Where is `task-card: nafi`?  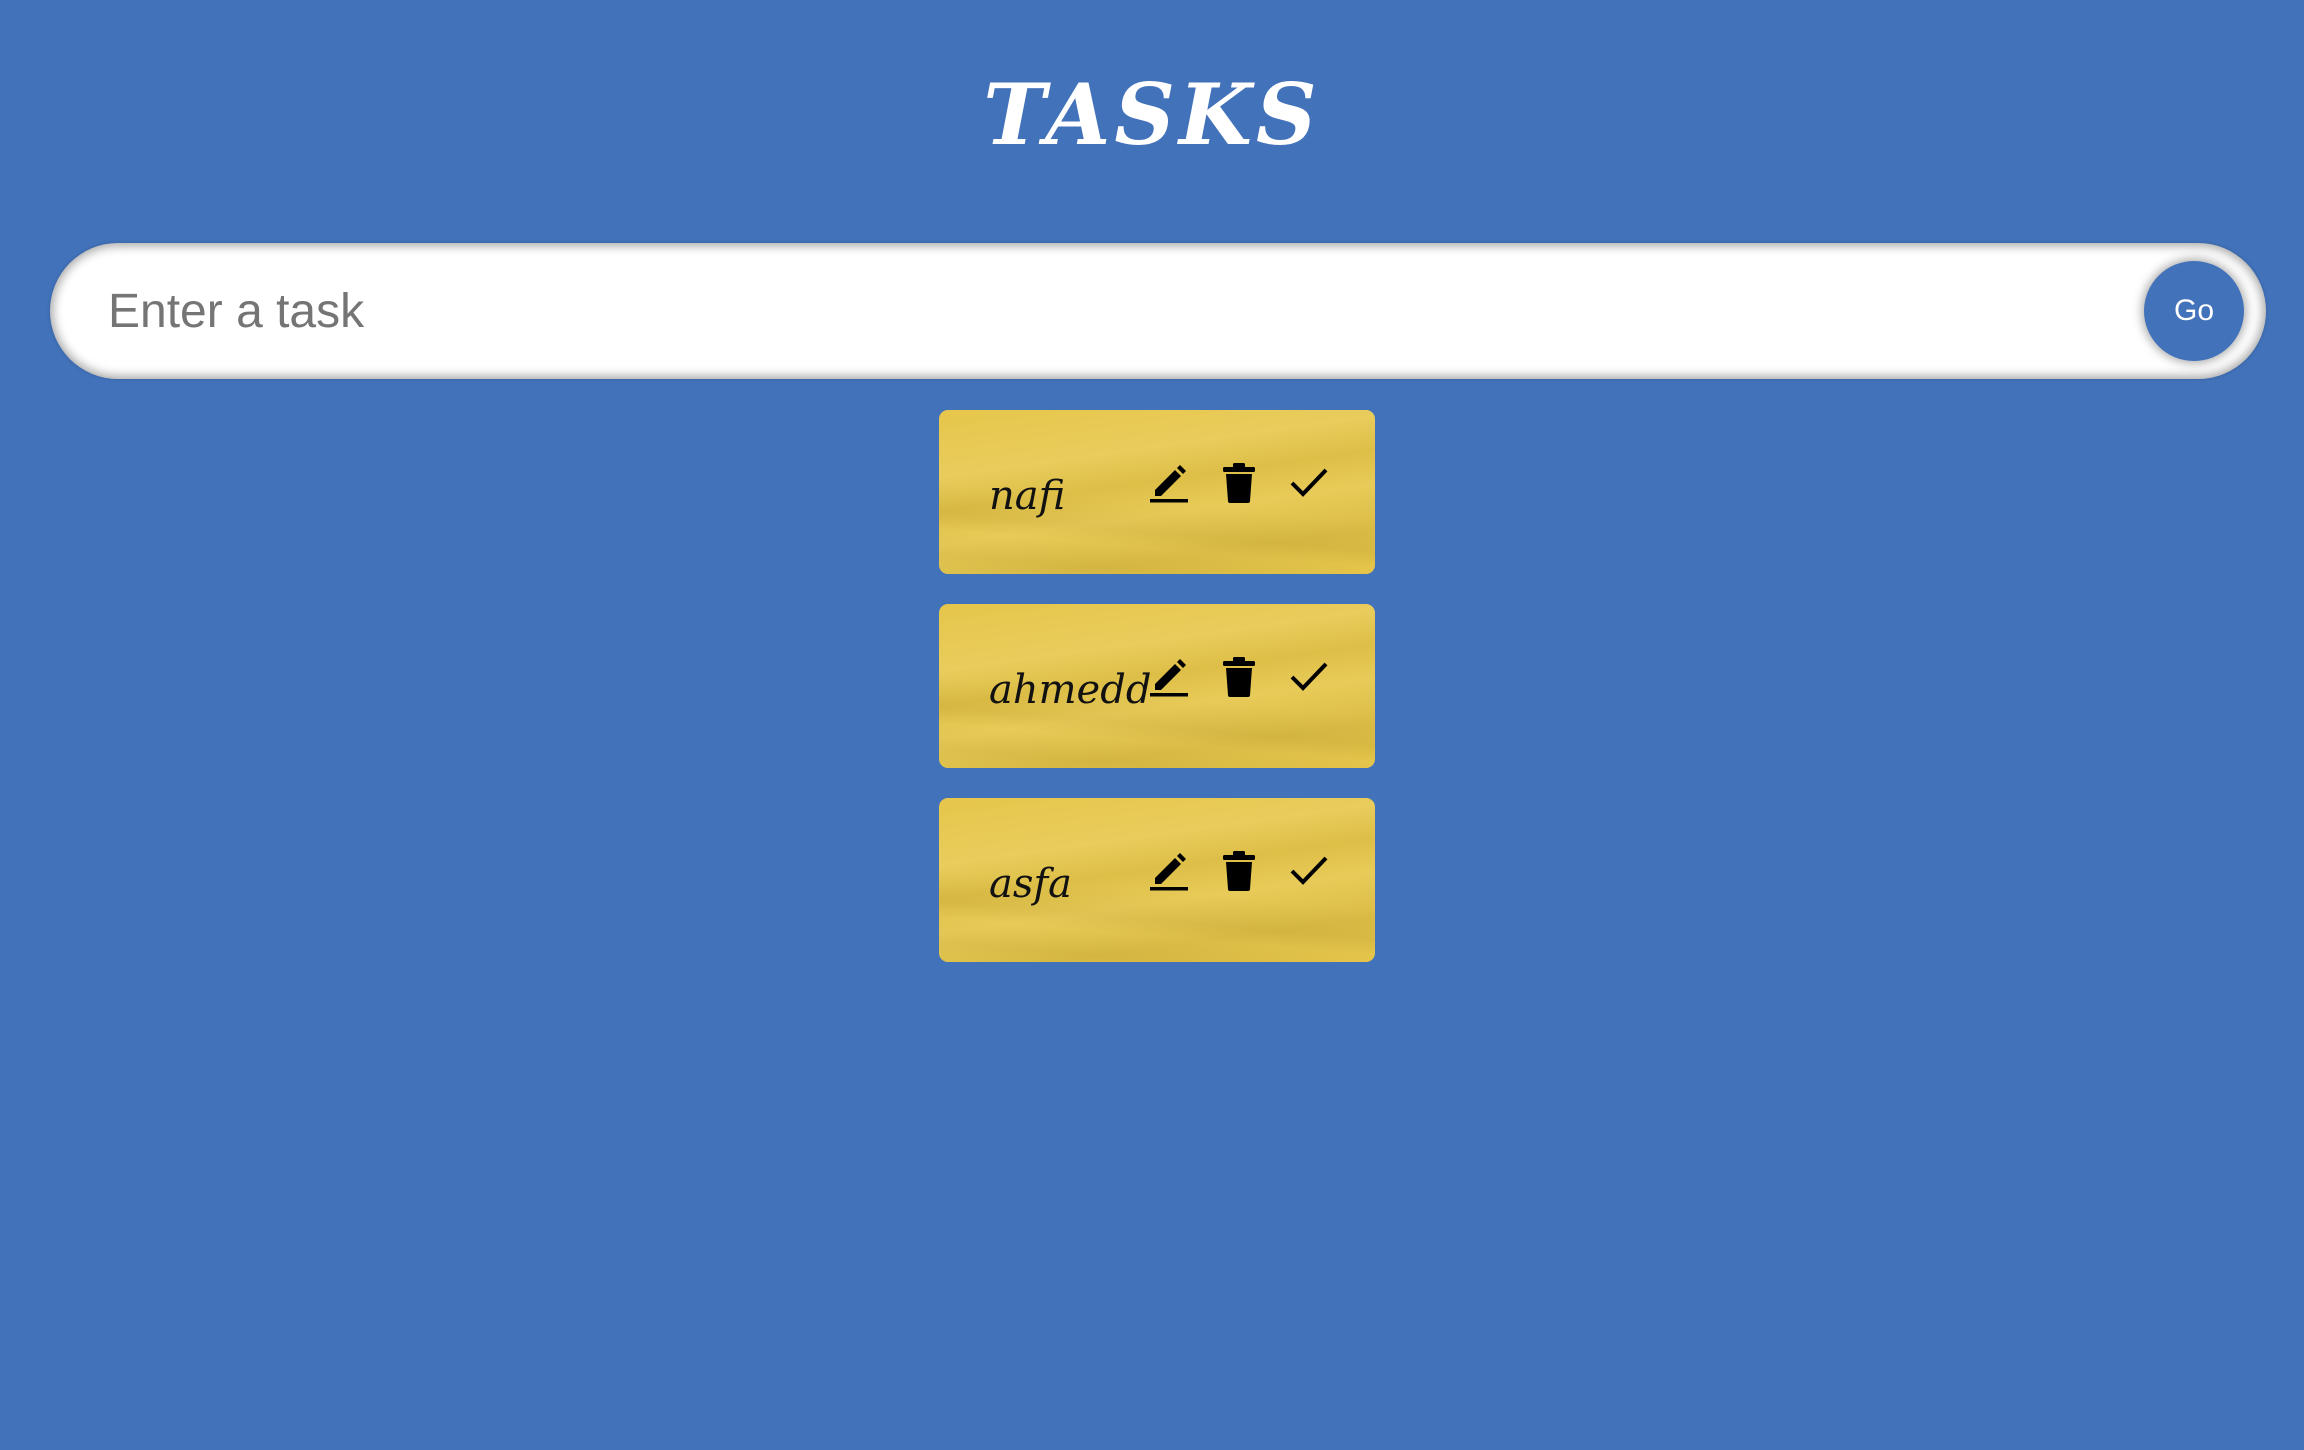
task-card: nafi is located at coordinates (1157, 492).